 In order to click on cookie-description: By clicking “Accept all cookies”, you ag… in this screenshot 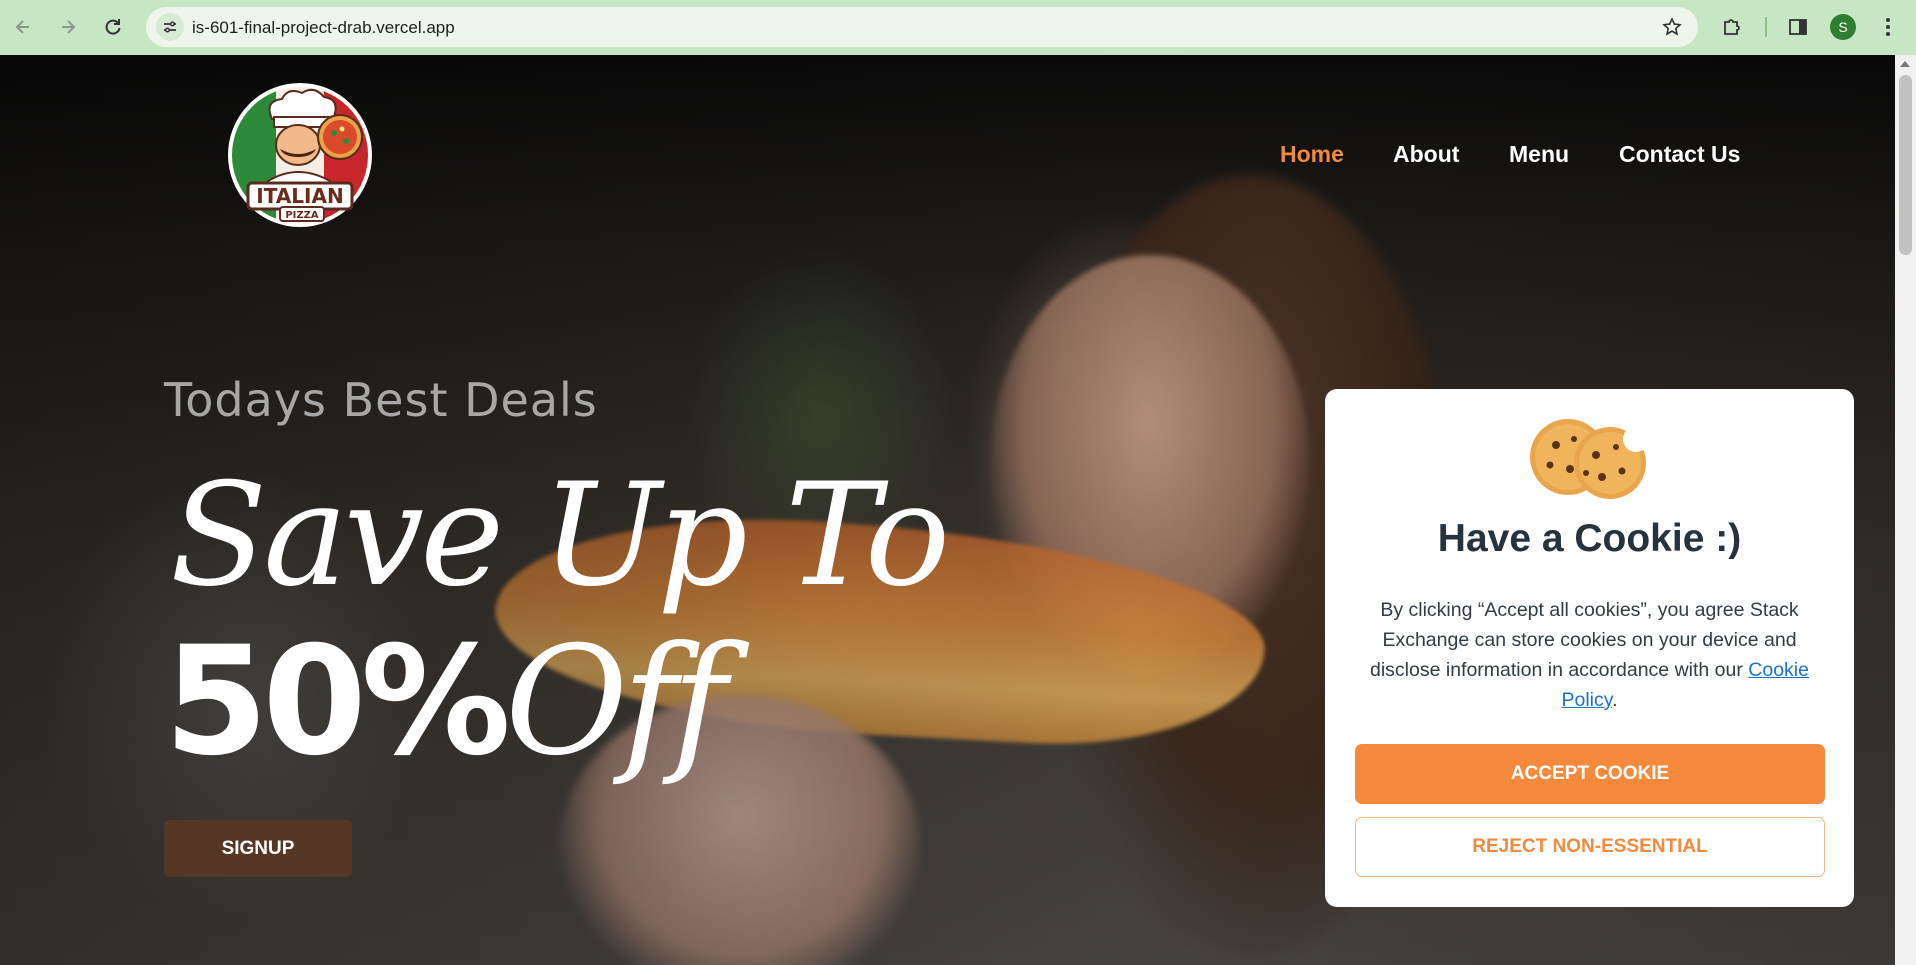, I will do `click(1589, 655)`.